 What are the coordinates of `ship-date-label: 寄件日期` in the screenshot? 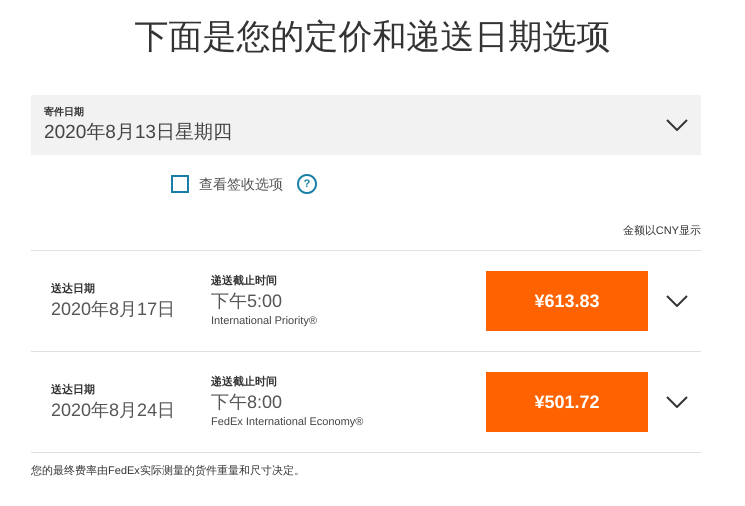 It's located at (64, 112).